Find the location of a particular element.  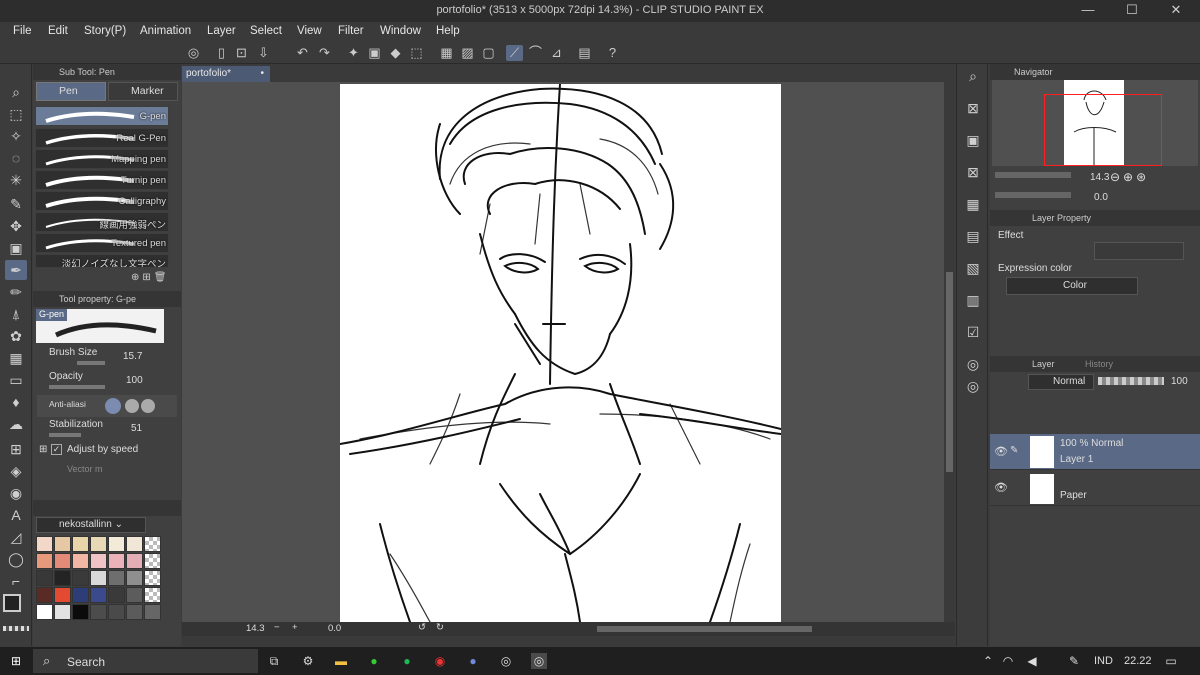

pen-group-tab: Pen is located at coordinates (71, 91).